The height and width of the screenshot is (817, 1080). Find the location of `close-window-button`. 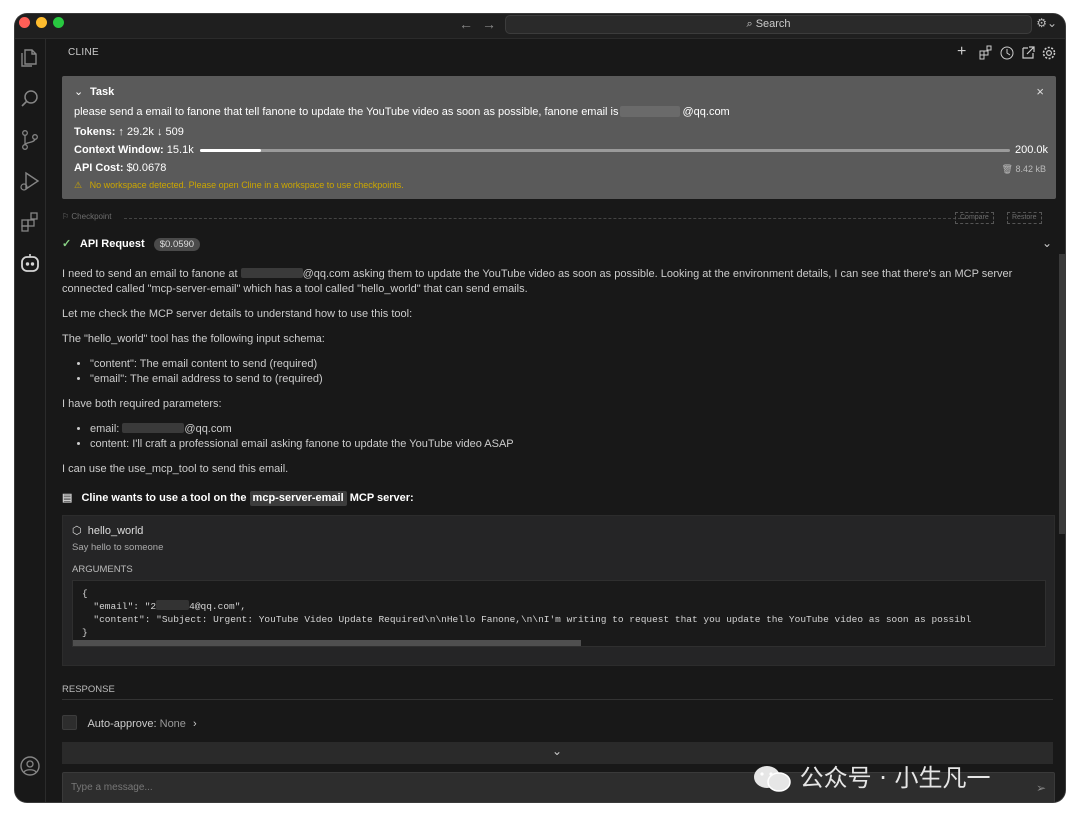

close-window-button is located at coordinates (24, 22).